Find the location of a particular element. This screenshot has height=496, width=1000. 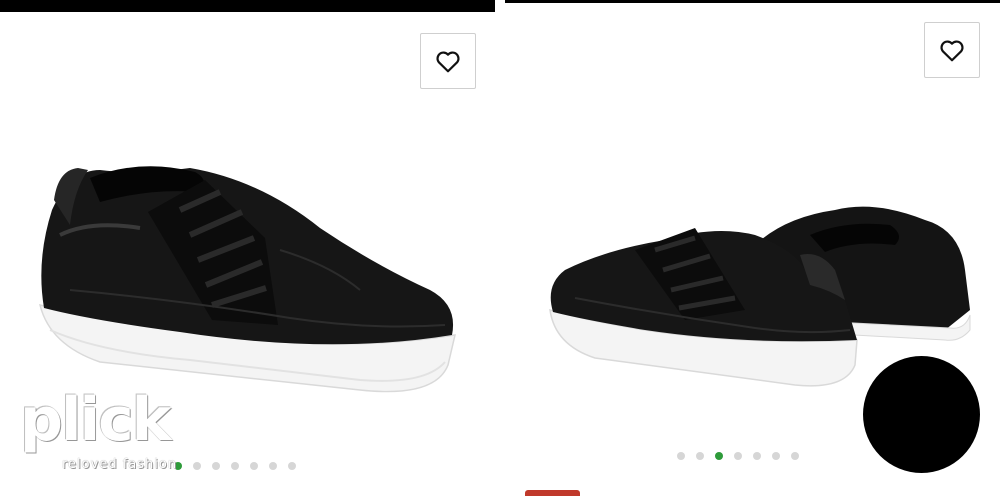

bottom-edge-badge is located at coordinates (552, 493).